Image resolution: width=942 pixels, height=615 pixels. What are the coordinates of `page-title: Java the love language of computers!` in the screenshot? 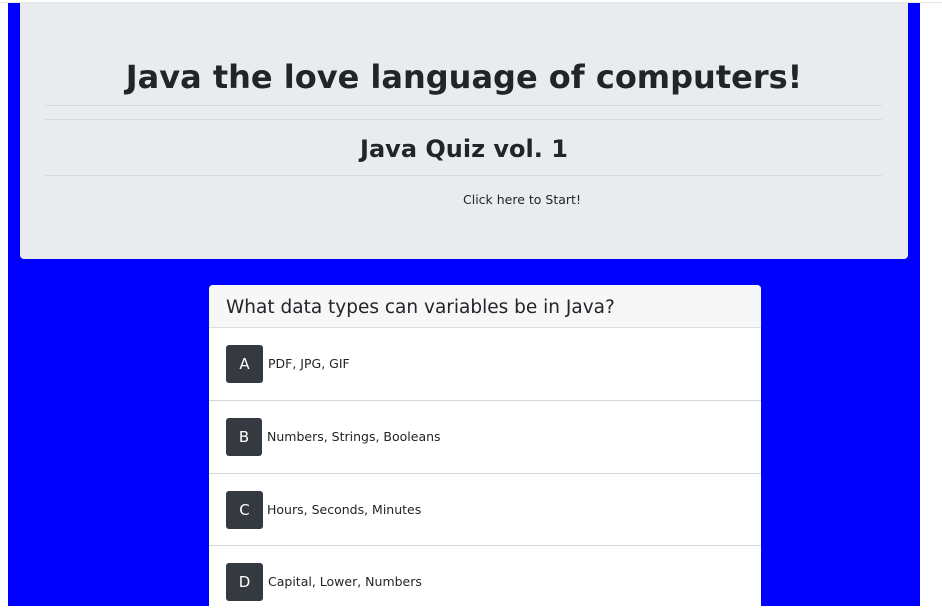 It's located at (464, 77).